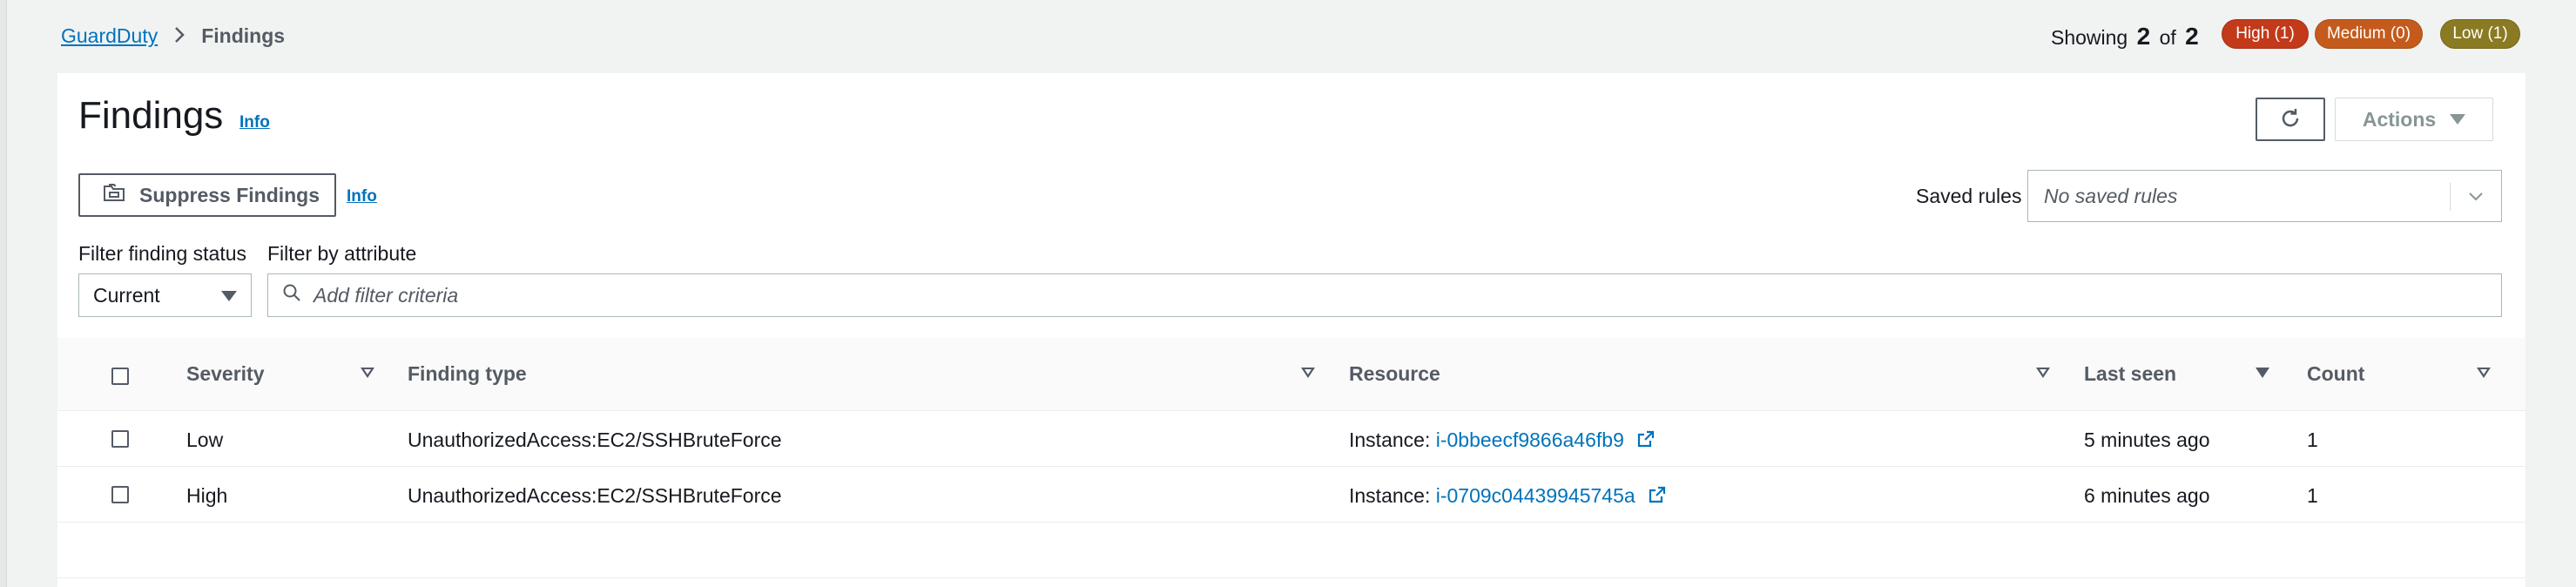  I want to click on breadcrumb-current: Findings, so click(244, 35).